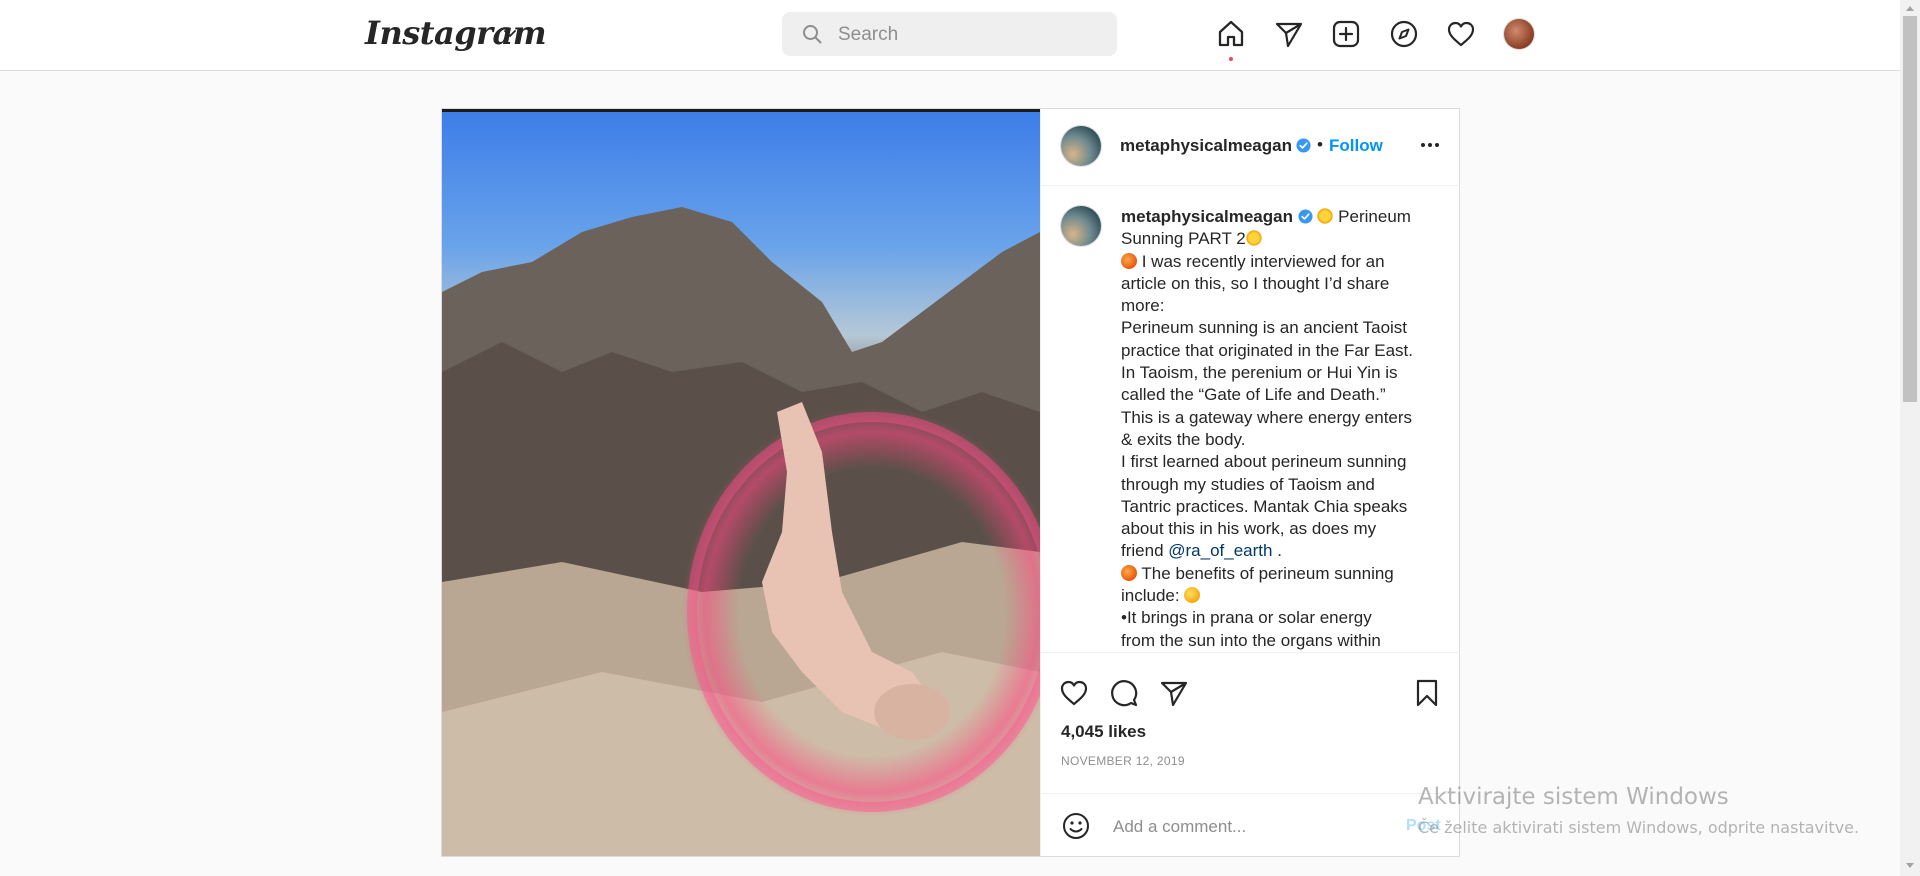 Image resolution: width=1920 pixels, height=876 pixels. I want to click on caption-line: Tantric practices. Mantak Chia speaks, so click(1264, 506).